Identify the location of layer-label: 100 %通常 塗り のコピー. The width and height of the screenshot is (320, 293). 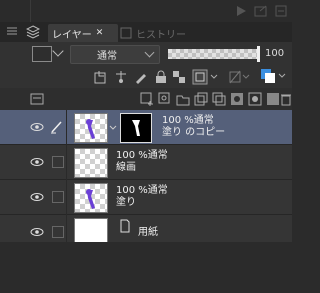
(193, 127).